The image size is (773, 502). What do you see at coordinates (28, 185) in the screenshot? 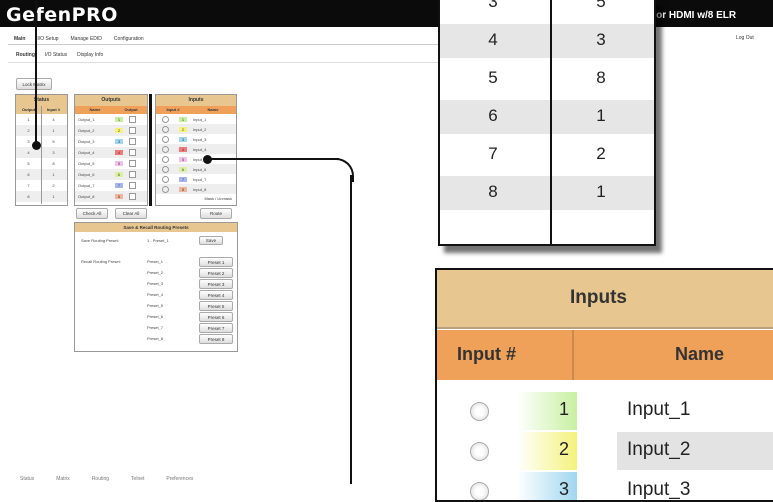
I see `status-output-cell: 7` at bounding box center [28, 185].